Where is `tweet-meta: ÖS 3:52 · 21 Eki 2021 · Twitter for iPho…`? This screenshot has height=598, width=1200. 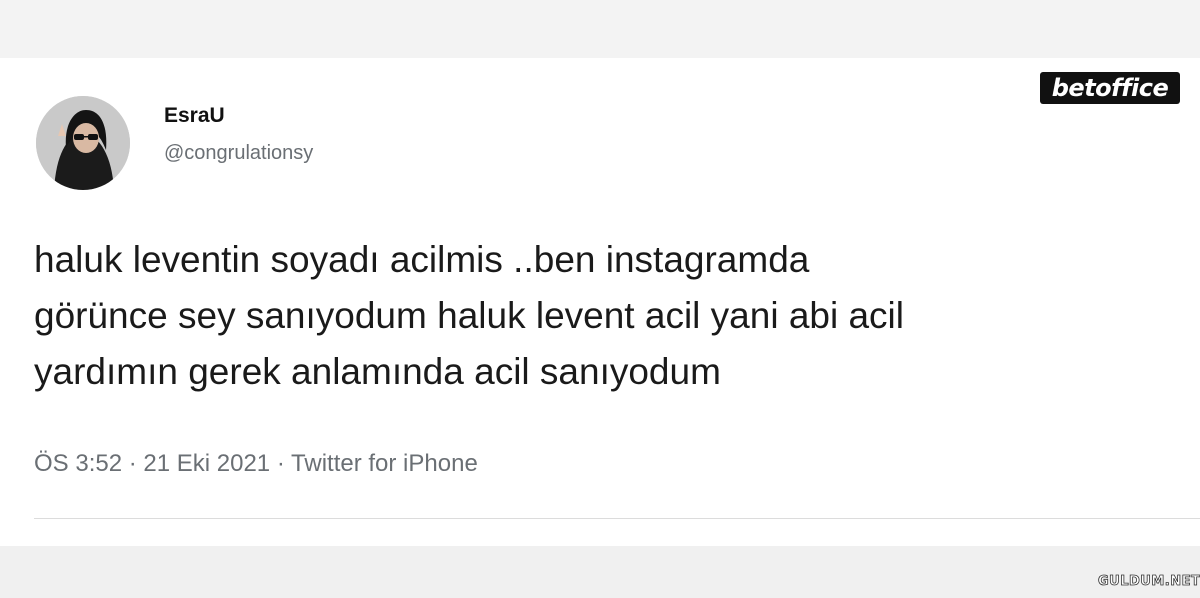 tweet-meta: ÖS 3:52 · 21 Eki 2021 · Twitter for iPho… is located at coordinates (256, 464).